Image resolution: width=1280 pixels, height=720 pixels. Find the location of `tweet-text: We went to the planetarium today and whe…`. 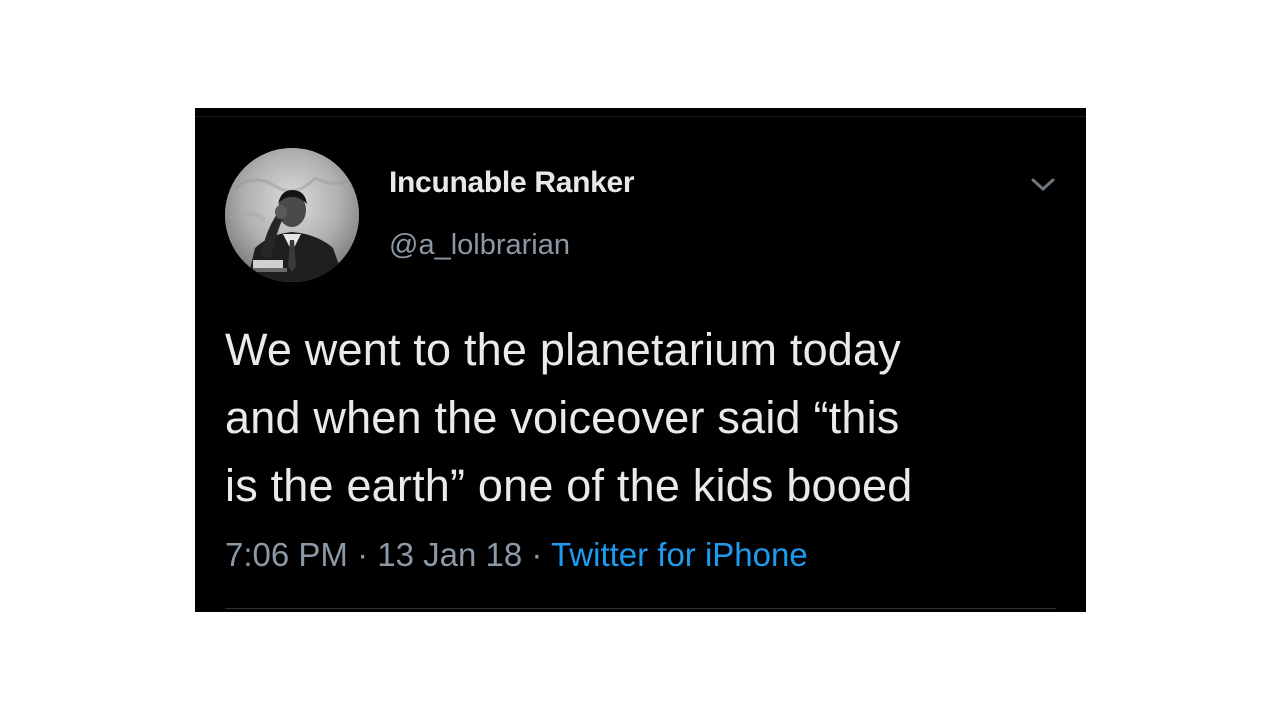

tweet-text: We went to the planetarium today and whe… is located at coordinates (569, 417).